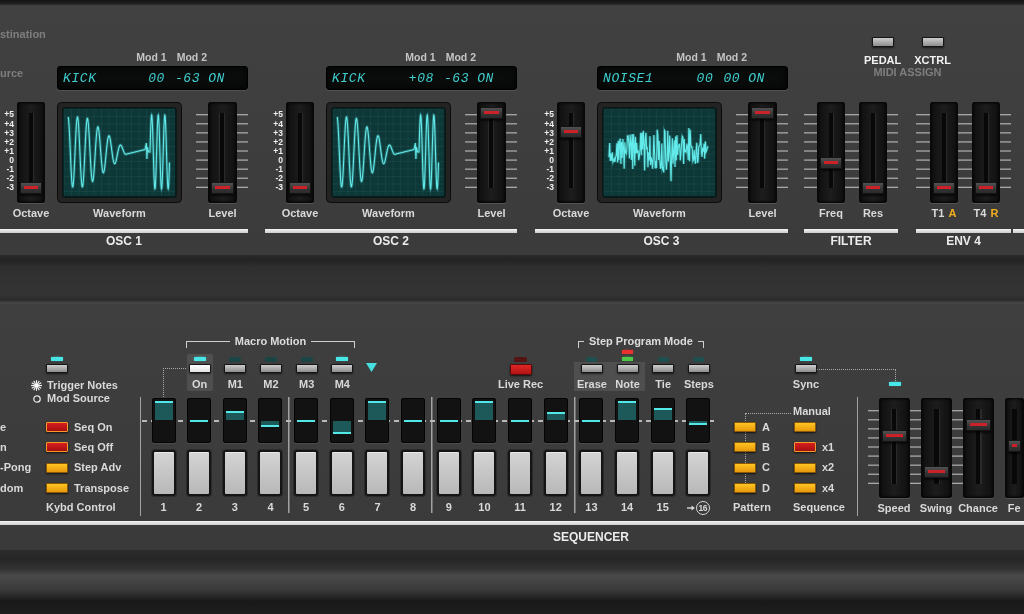 This screenshot has height=614, width=1024. What do you see at coordinates (278, 124) in the screenshot?
I see `octave-scale-label: +4` at bounding box center [278, 124].